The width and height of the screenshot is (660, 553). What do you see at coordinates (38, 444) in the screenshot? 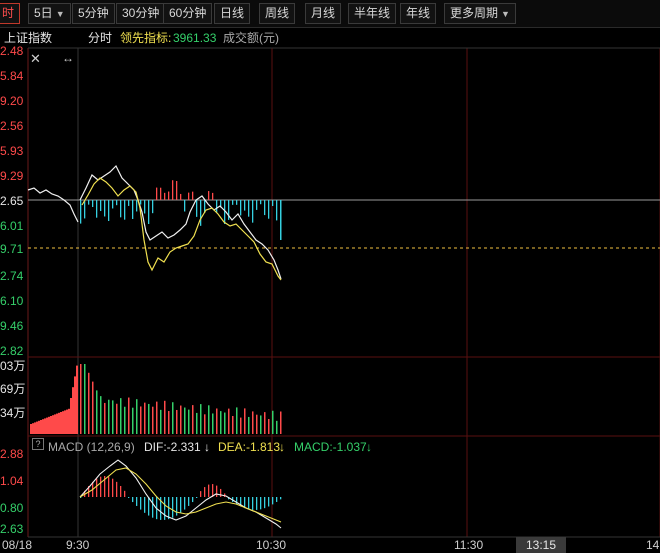
I see `help-icon: ?` at bounding box center [38, 444].